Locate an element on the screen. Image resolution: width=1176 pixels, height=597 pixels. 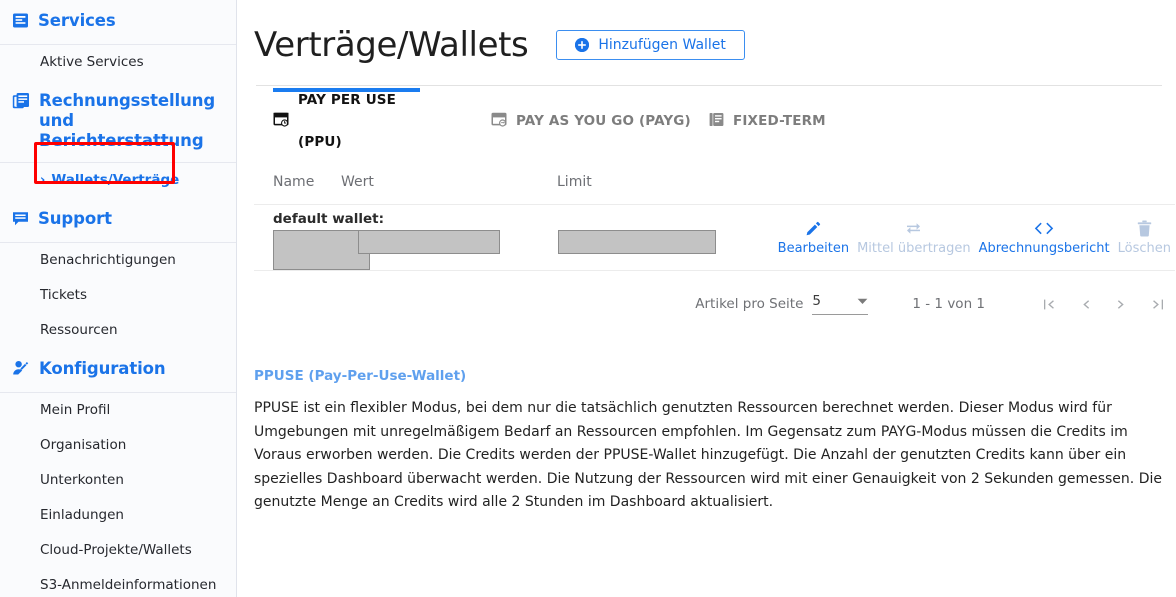
wallet-name-label: default wallet: is located at coordinates (329, 219).